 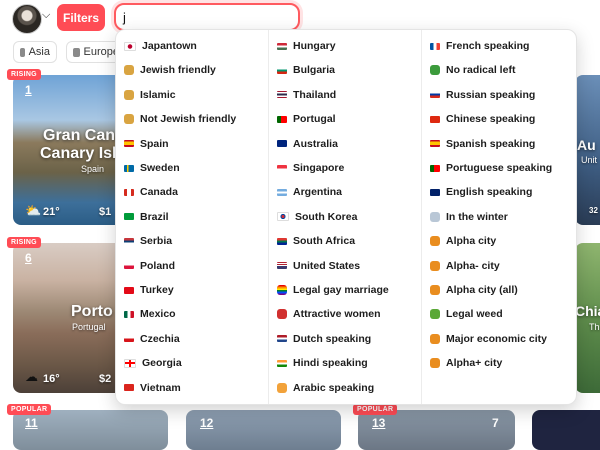 I want to click on chip-asia: Asia, so click(x=35, y=52).